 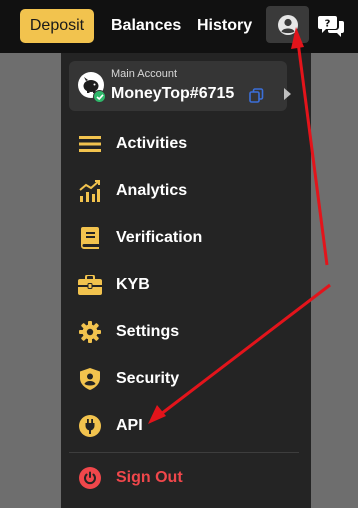 I want to click on menu-item-verification: Verification, so click(x=186, y=238).